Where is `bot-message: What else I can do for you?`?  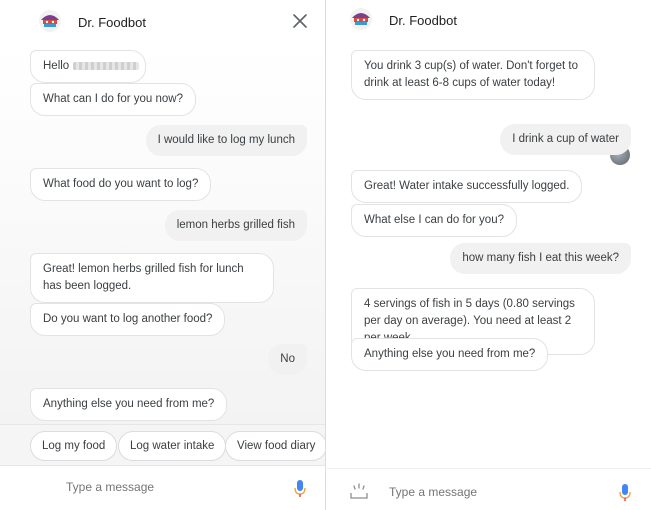
bot-message: What else I can do for you? is located at coordinates (434, 220).